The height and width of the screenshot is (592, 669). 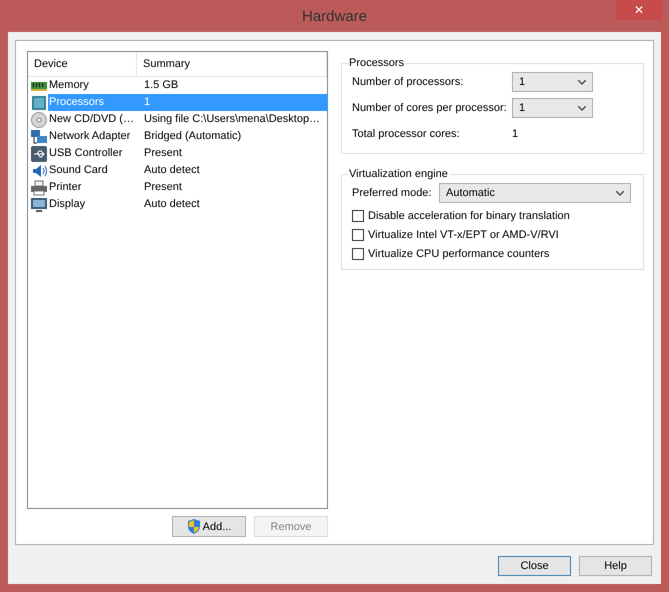 I want to click on speaker-icon, so click(x=39, y=170).